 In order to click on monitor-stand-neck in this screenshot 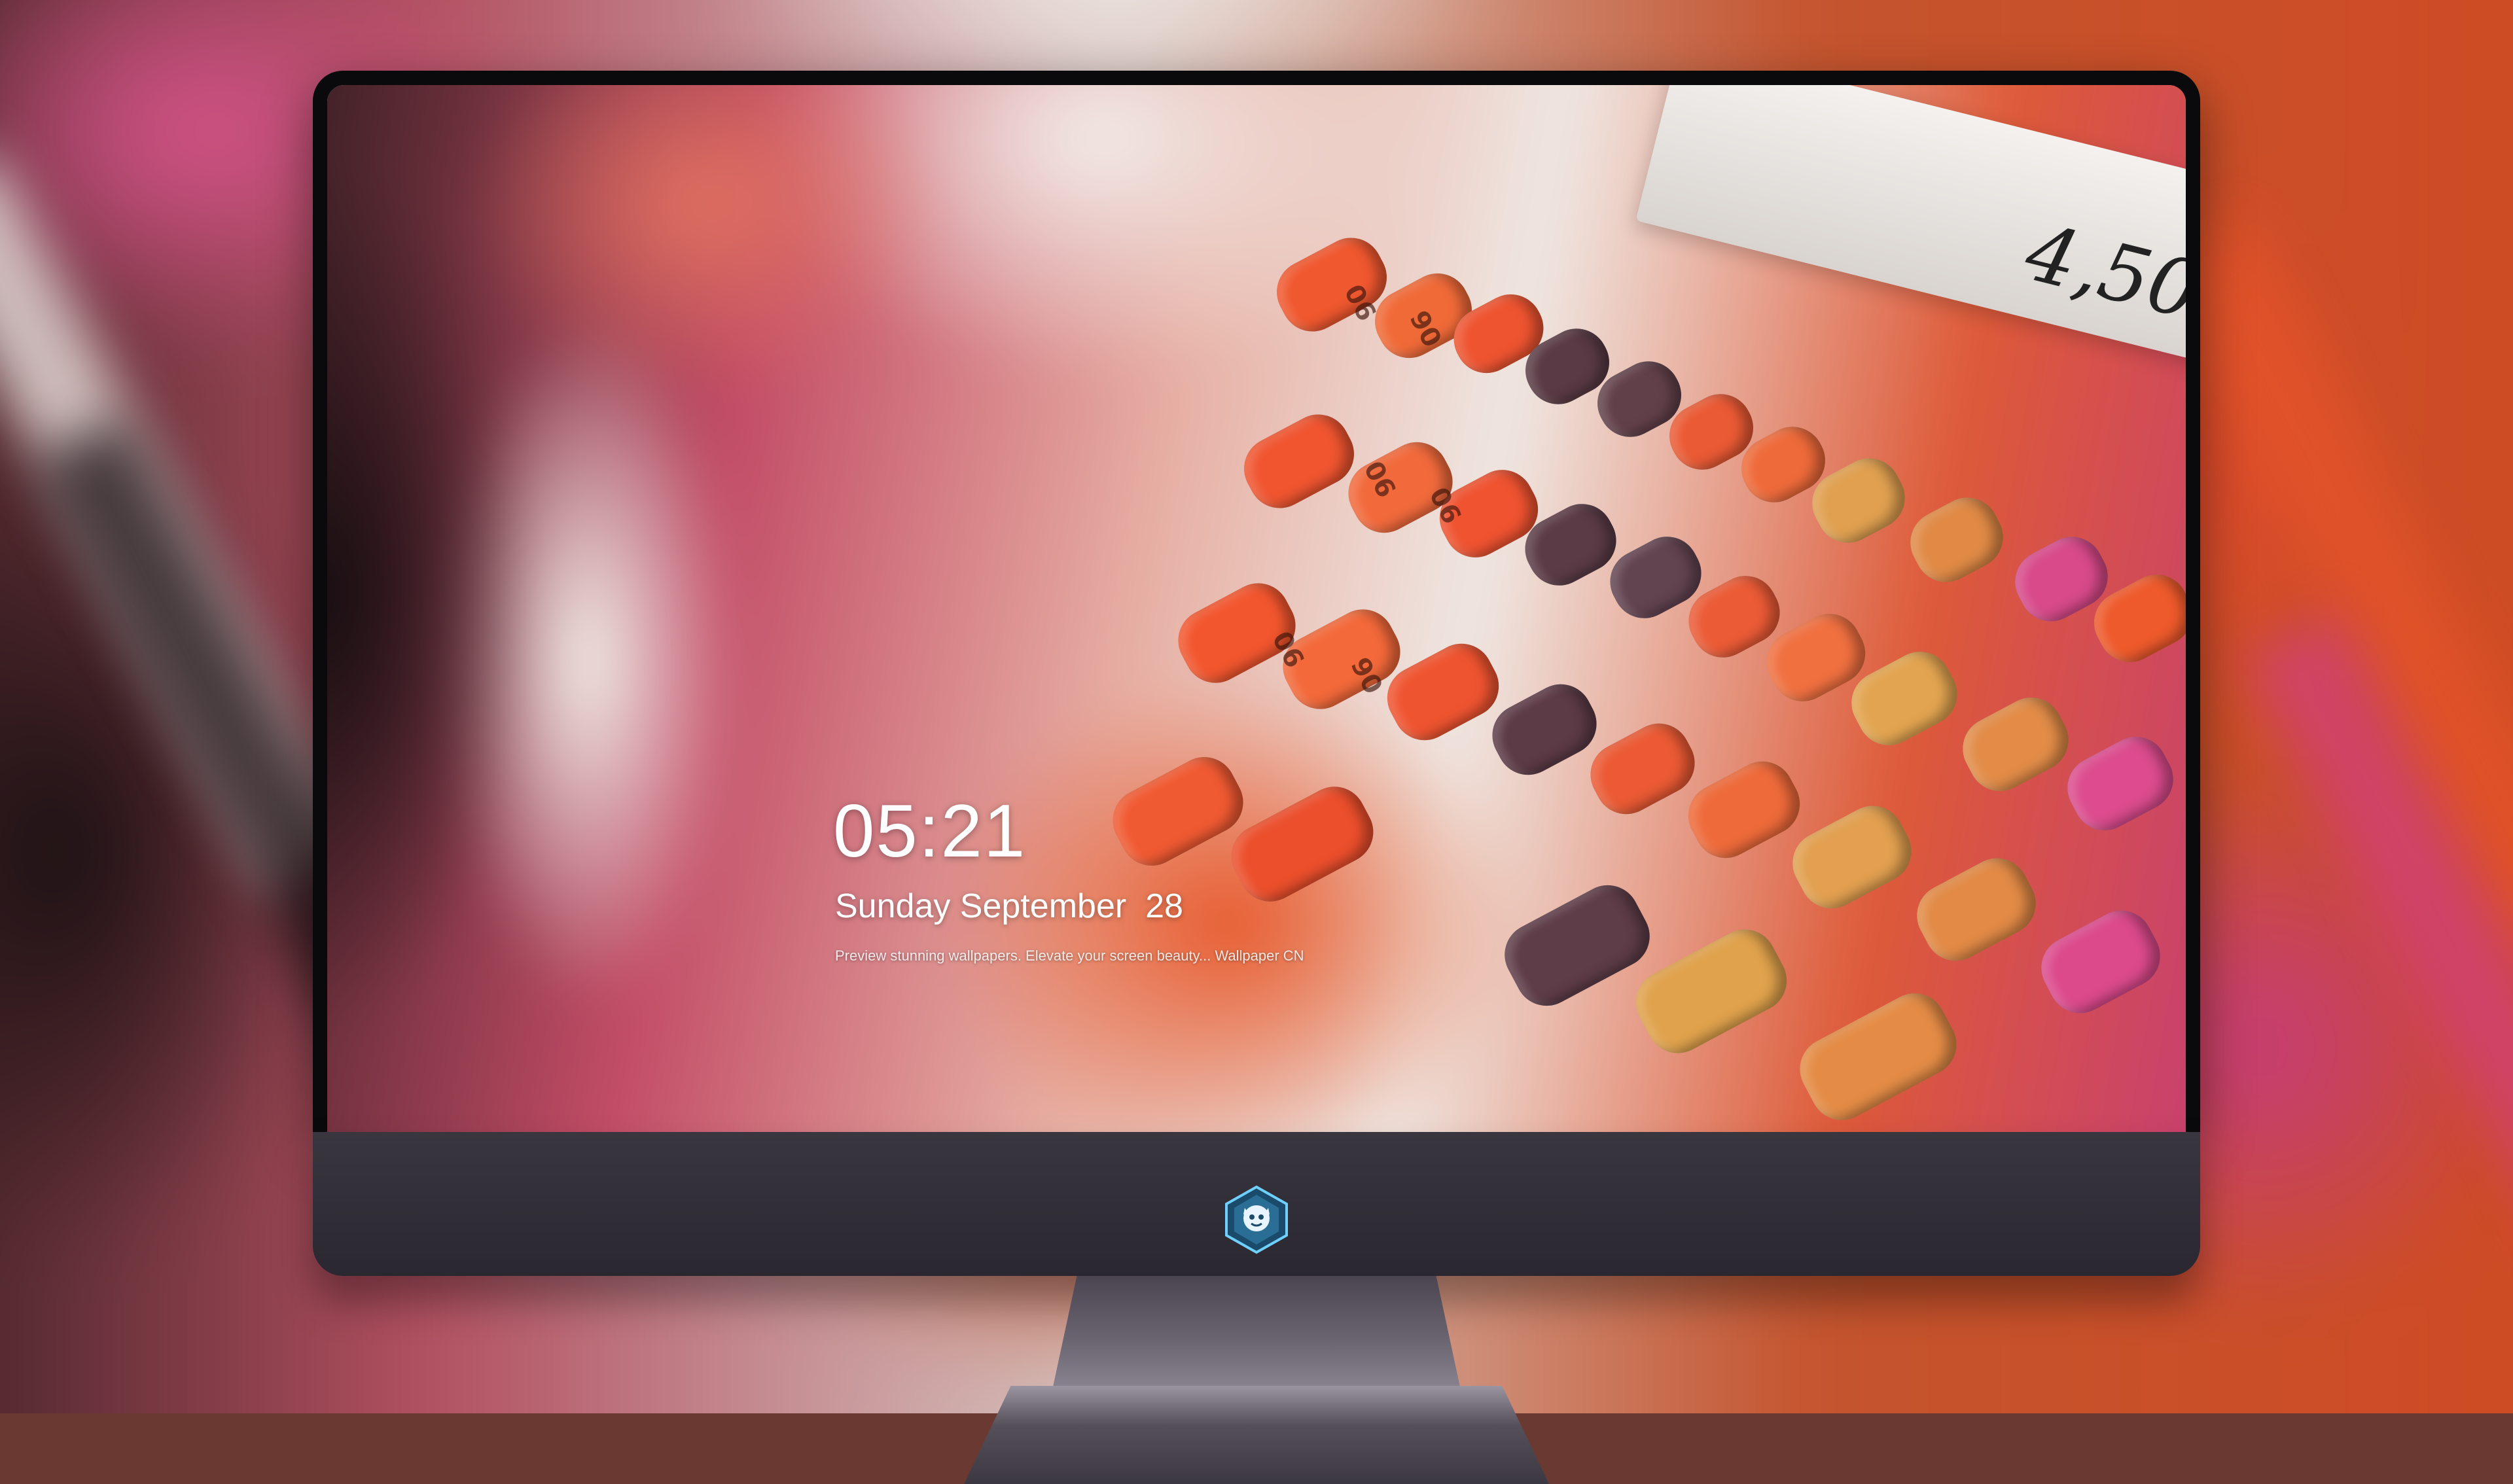, I will do `click(1256, 1333)`.